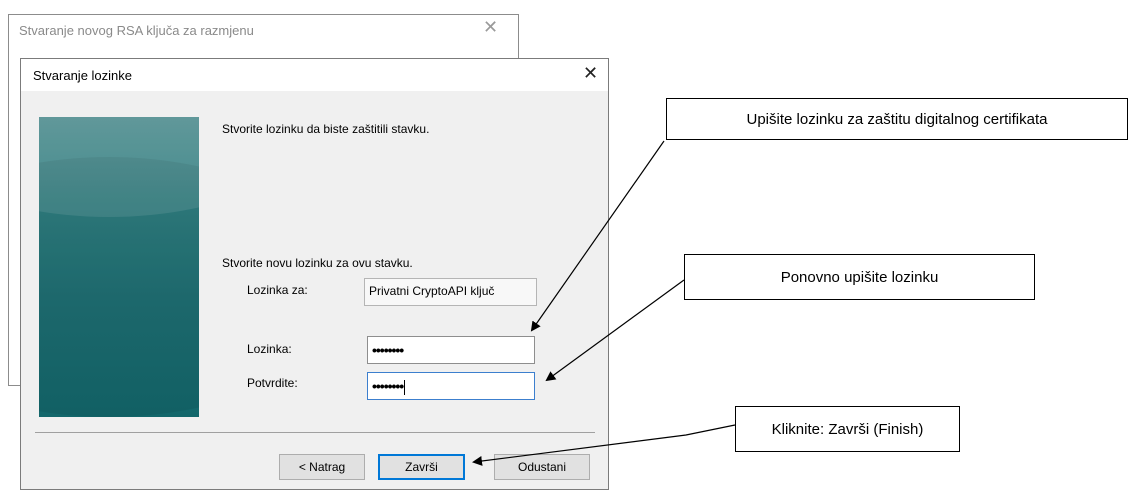  Describe the element at coordinates (597, 236) in the screenshot. I see `arrow-to-password-field` at that location.